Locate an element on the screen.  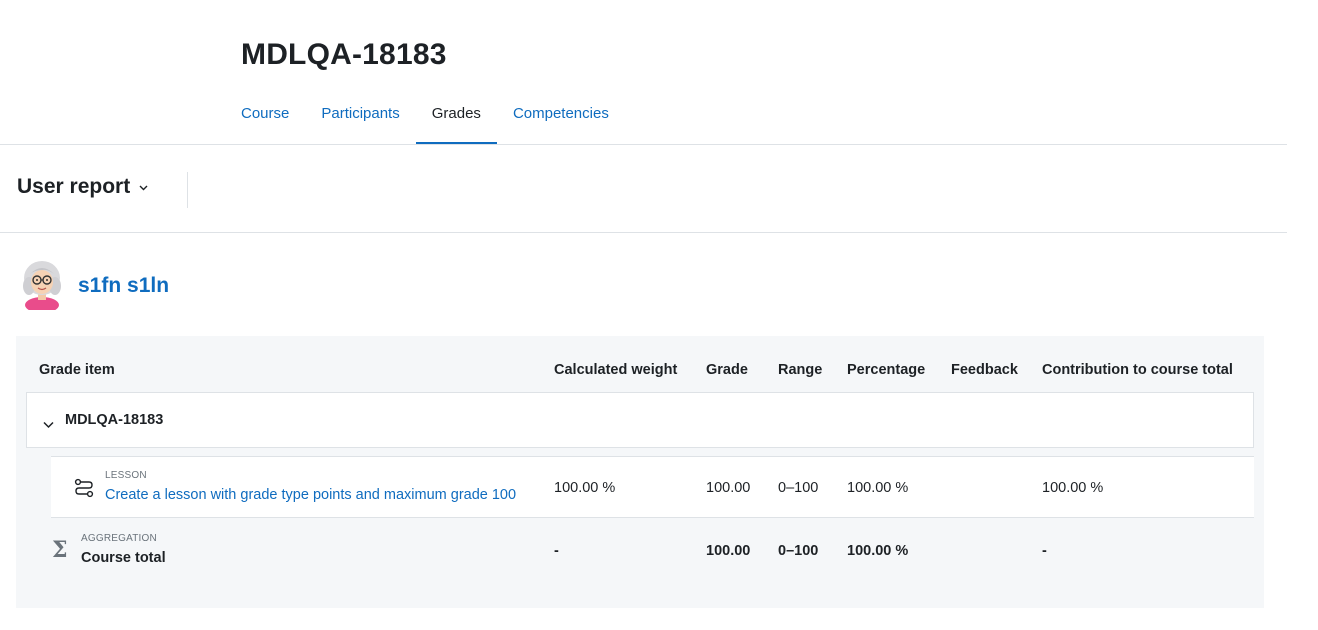
total-weight: - is located at coordinates (556, 551).